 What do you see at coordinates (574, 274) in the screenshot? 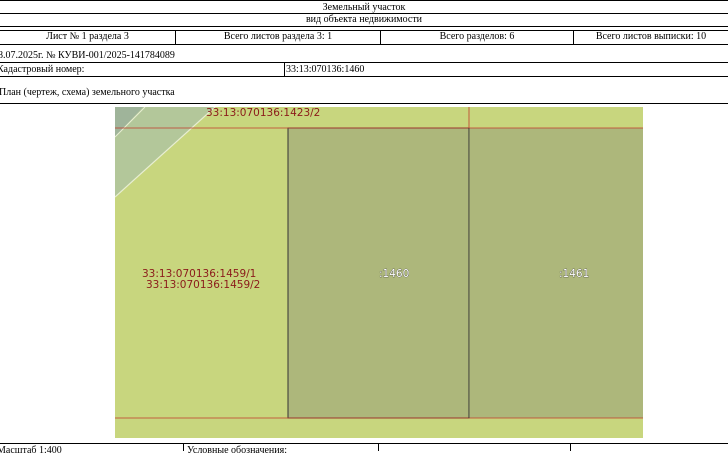
I see `label-1461: :1461` at bounding box center [574, 274].